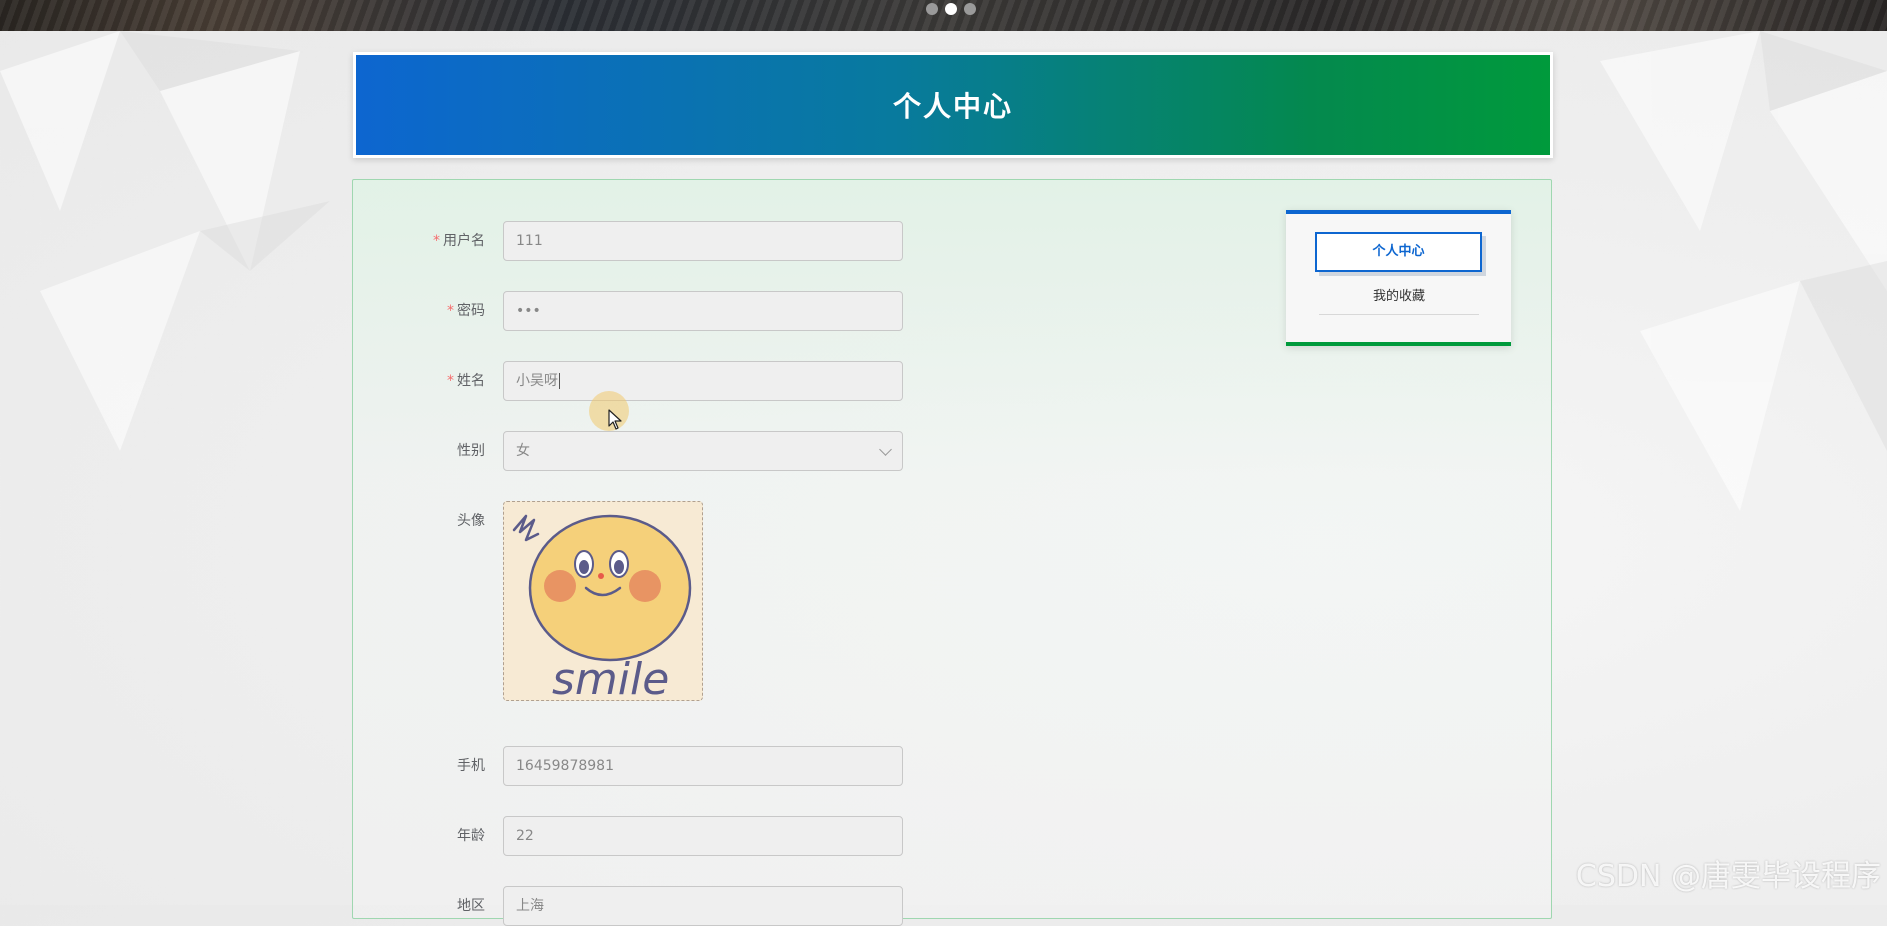 This screenshot has height=926, width=1887. What do you see at coordinates (885, 449) in the screenshot?
I see `chevron-down-icon` at bounding box center [885, 449].